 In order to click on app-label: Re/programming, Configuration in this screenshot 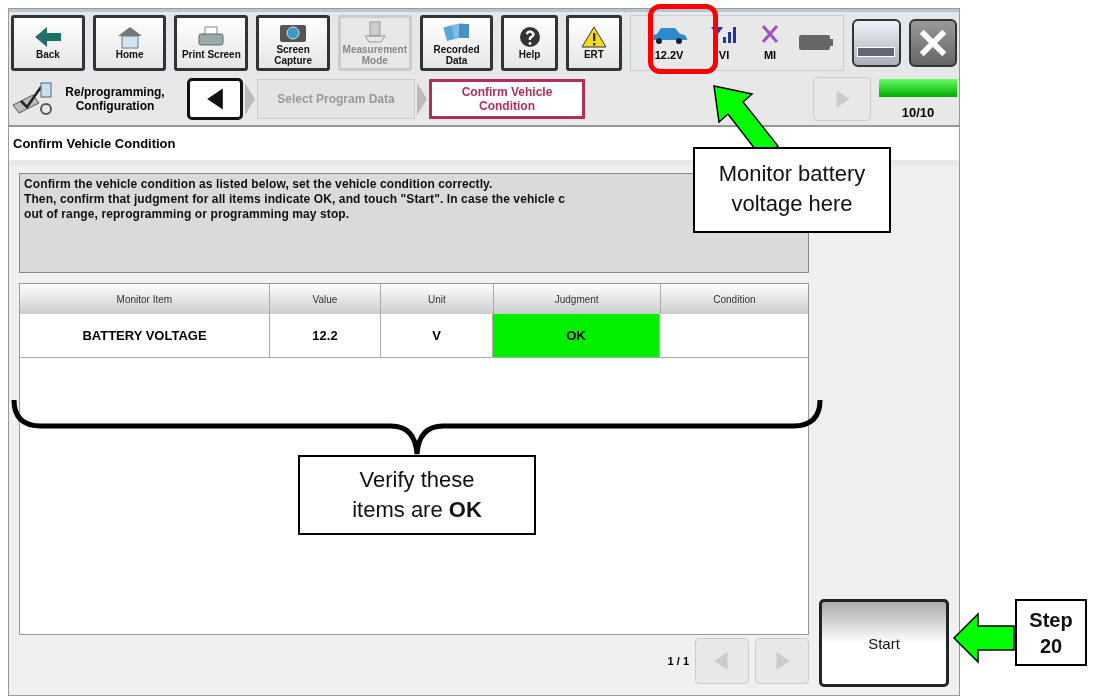, I will do `click(115, 99)`.